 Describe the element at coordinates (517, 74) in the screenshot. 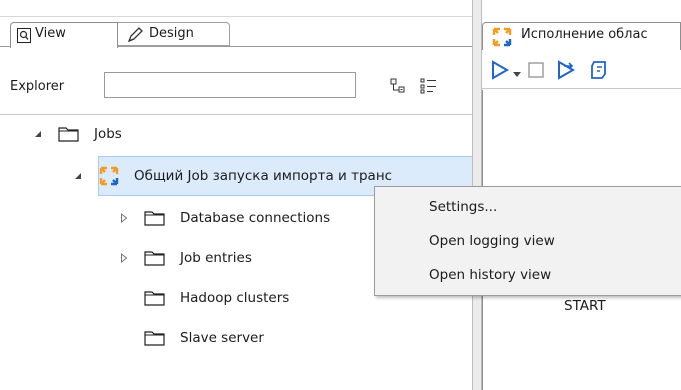

I see `run-dropdown-icon` at that location.